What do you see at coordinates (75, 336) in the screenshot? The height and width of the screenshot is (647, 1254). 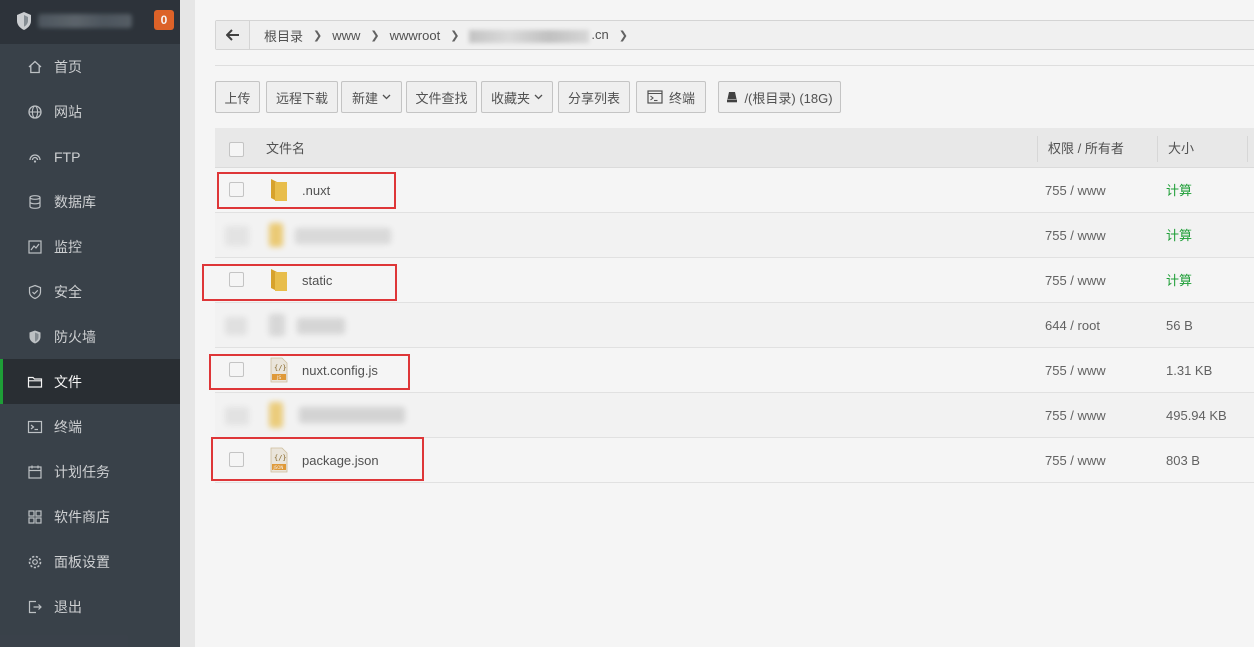 I see `sidebar-item-label: 防火墙` at bounding box center [75, 336].